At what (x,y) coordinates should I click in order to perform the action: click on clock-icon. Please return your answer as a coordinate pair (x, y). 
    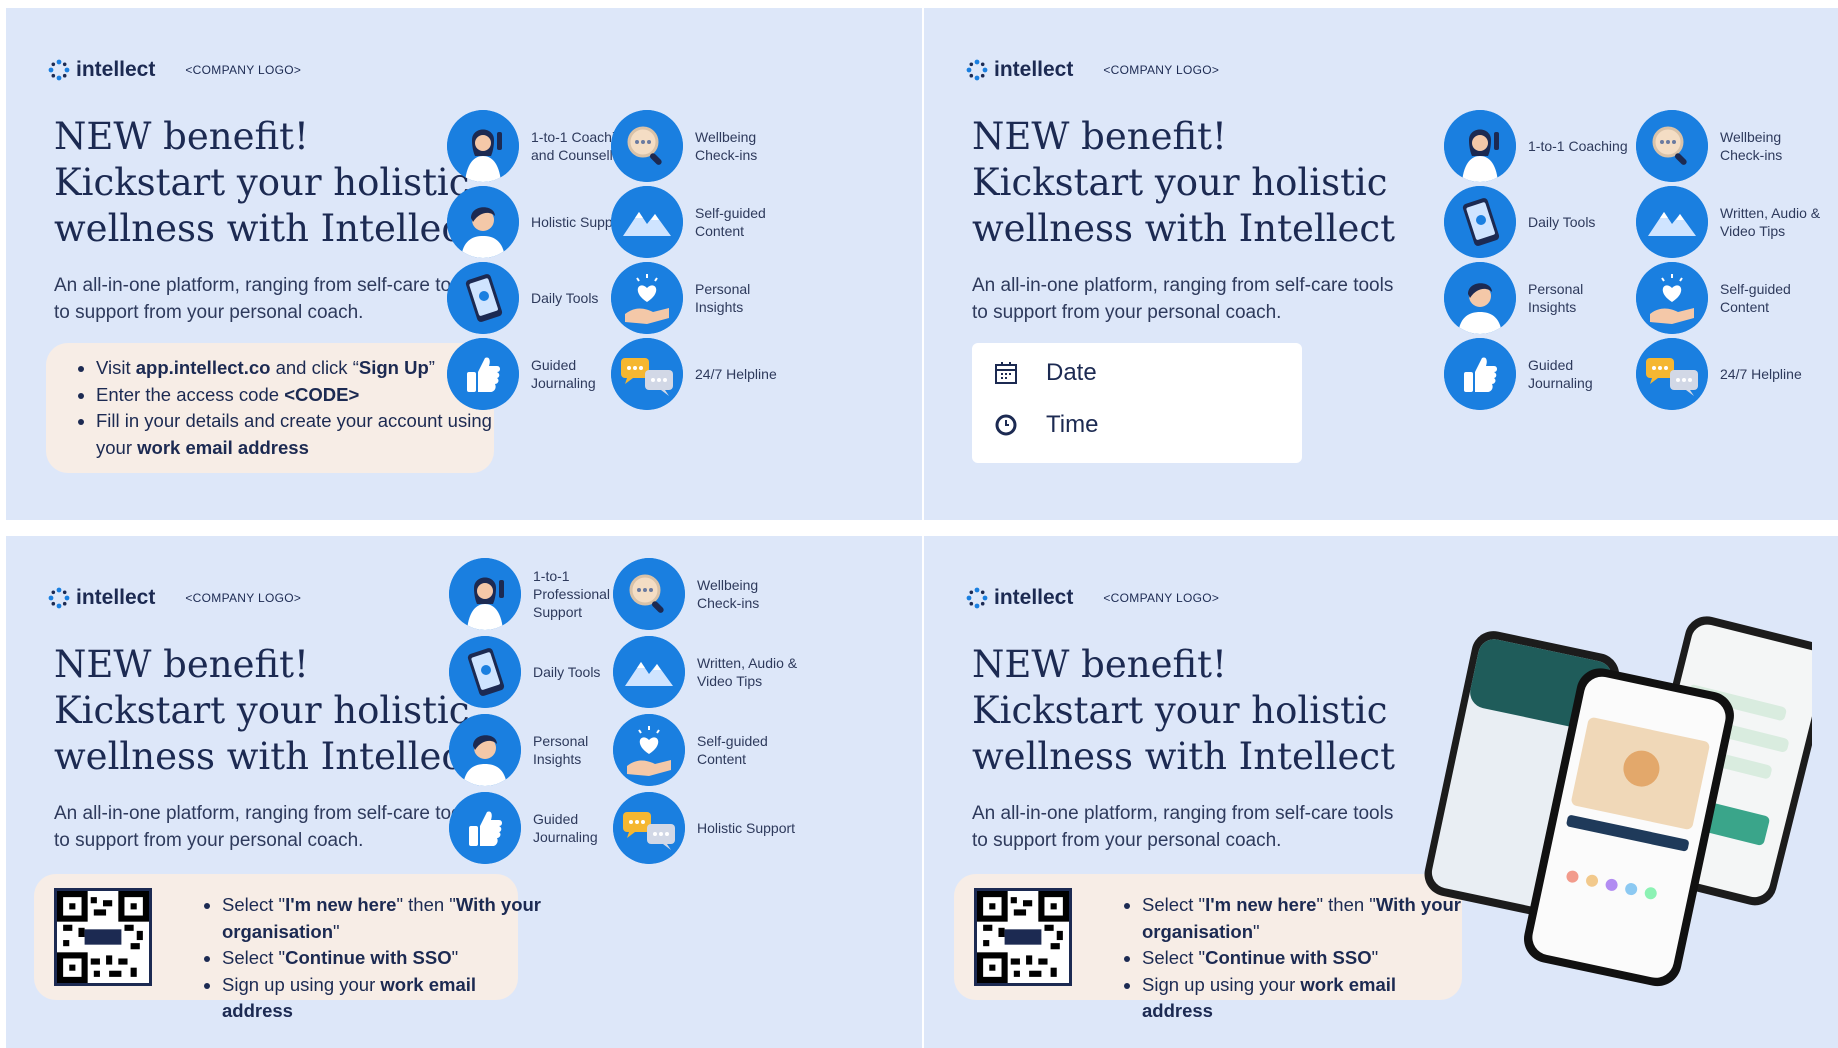
    Looking at the image, I should click on (1006, 425).